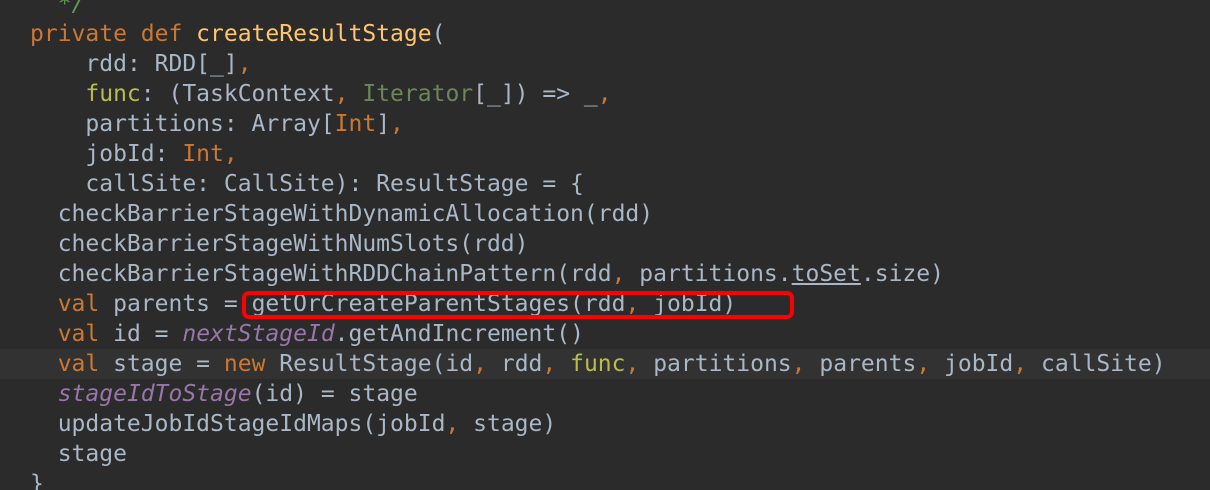 Image resolution: width=1210 pixels, height=490 pixels. What do you see at coordinates (238, 424) in the screenshot?
I see `code-token: updateJobIdStageIdMaps(jobId` at bounding box center [238, 424].